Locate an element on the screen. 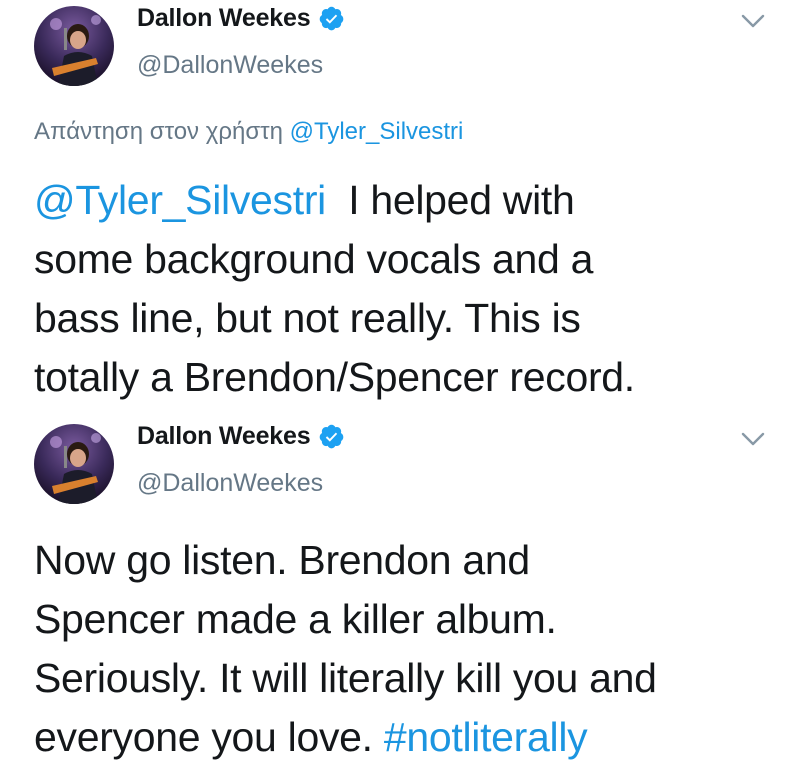  tweet-text-line-content: I helped with is located at coordinates (461, 200).